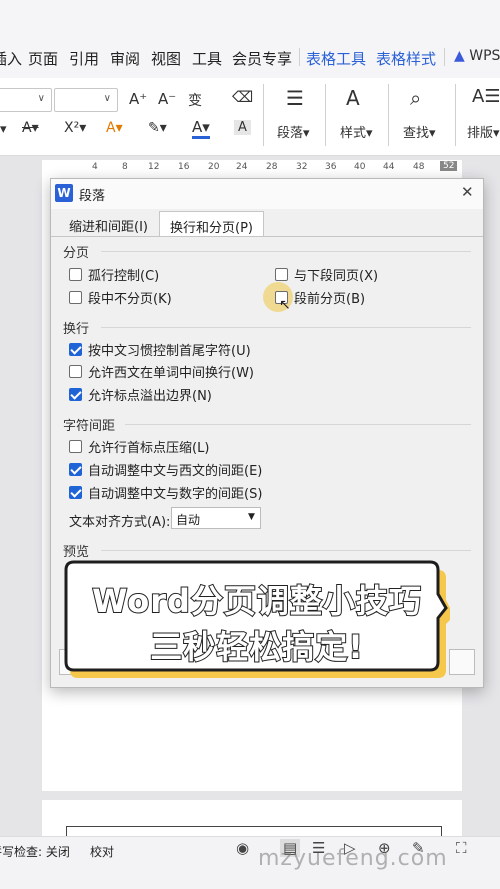  I want to click on highlight-icon: ✎▾, so click(157, 128).